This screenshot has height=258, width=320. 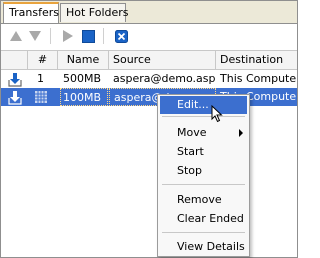 I want to click on stop-button, so click(x=88, y=36).